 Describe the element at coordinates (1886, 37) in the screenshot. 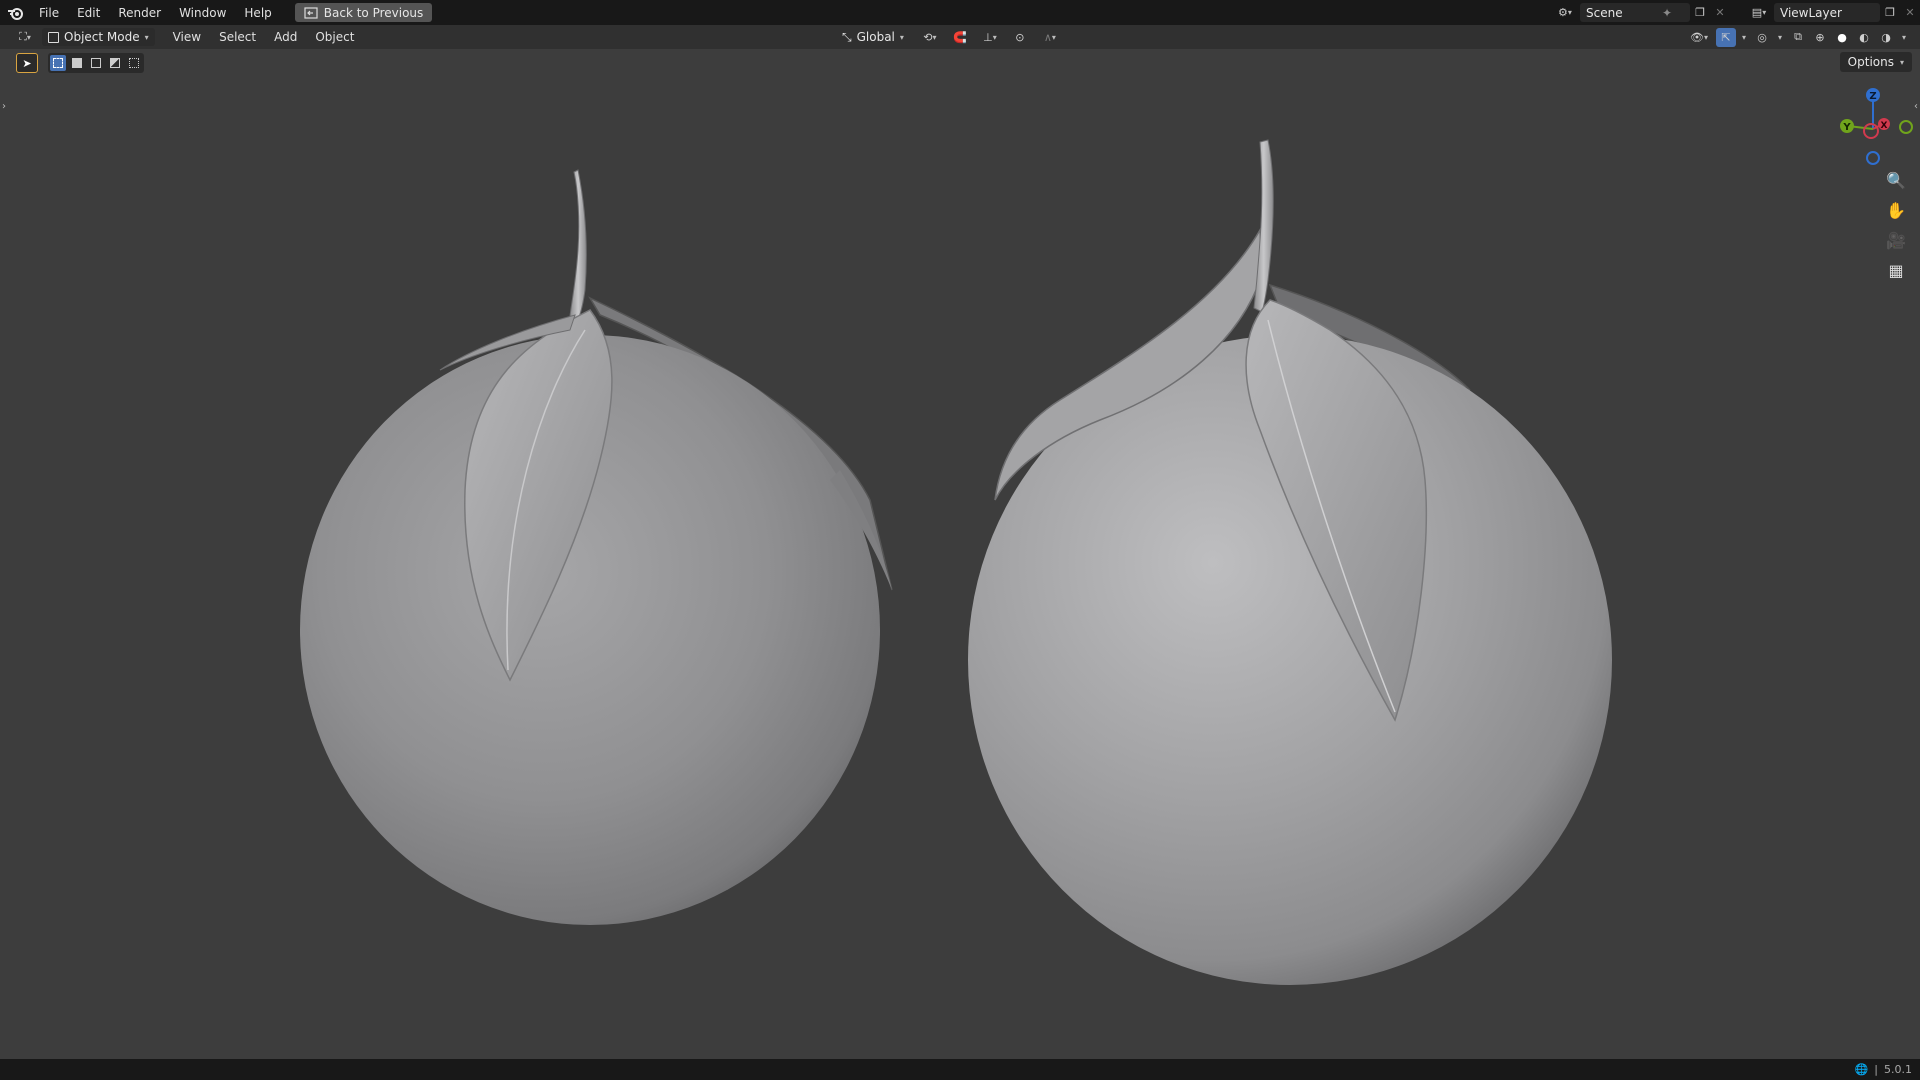

I see `rendered-shading-icon: ◑` at that location.